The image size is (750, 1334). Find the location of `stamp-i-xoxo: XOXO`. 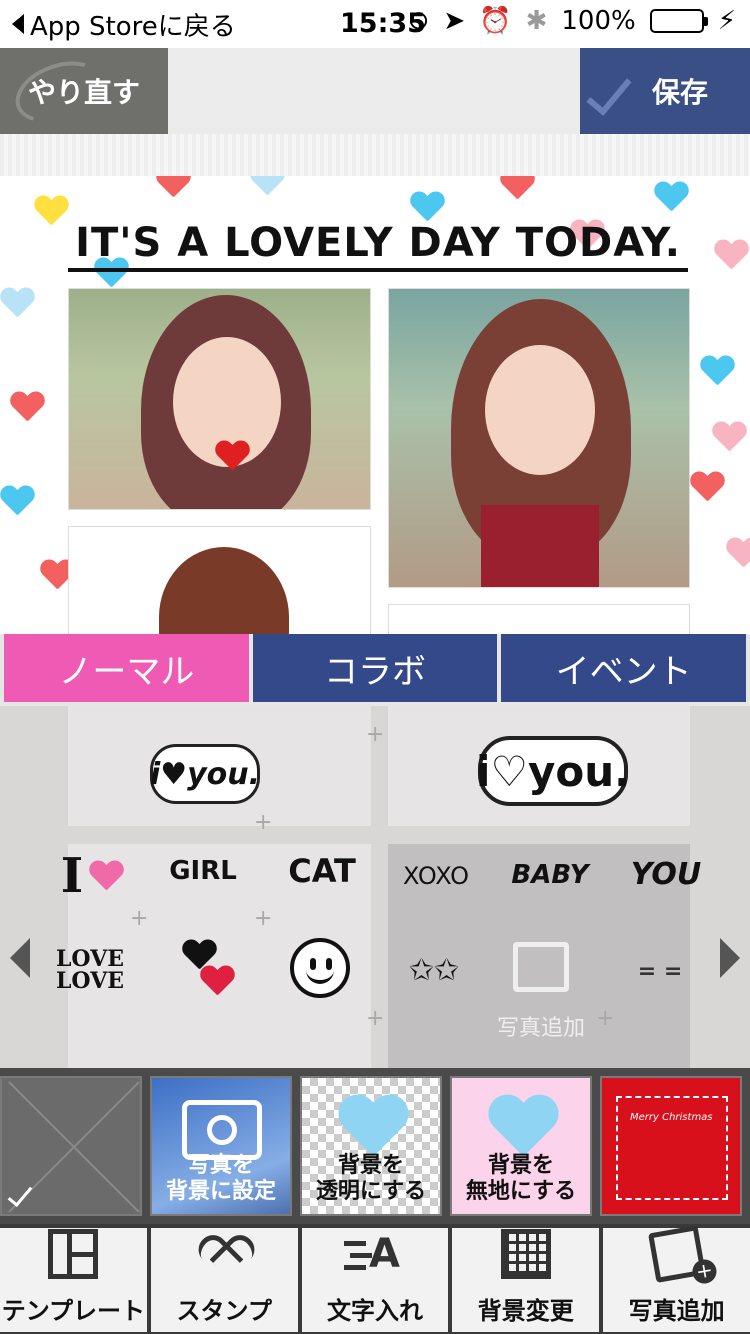

stamp-i-xoxo: XOXO is located at coordinates (436, 876).